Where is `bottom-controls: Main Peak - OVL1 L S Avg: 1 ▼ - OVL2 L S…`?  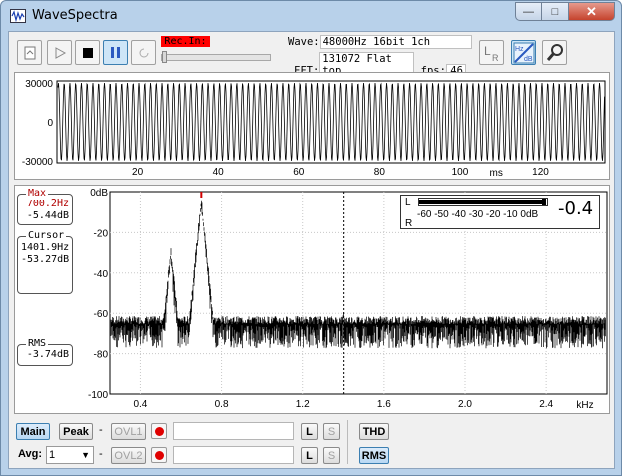 bottom-controls: Main Peak - OVL1 L S Avg: 1 ▼ - OVL2 L S… is located at coordinates (311, 443).